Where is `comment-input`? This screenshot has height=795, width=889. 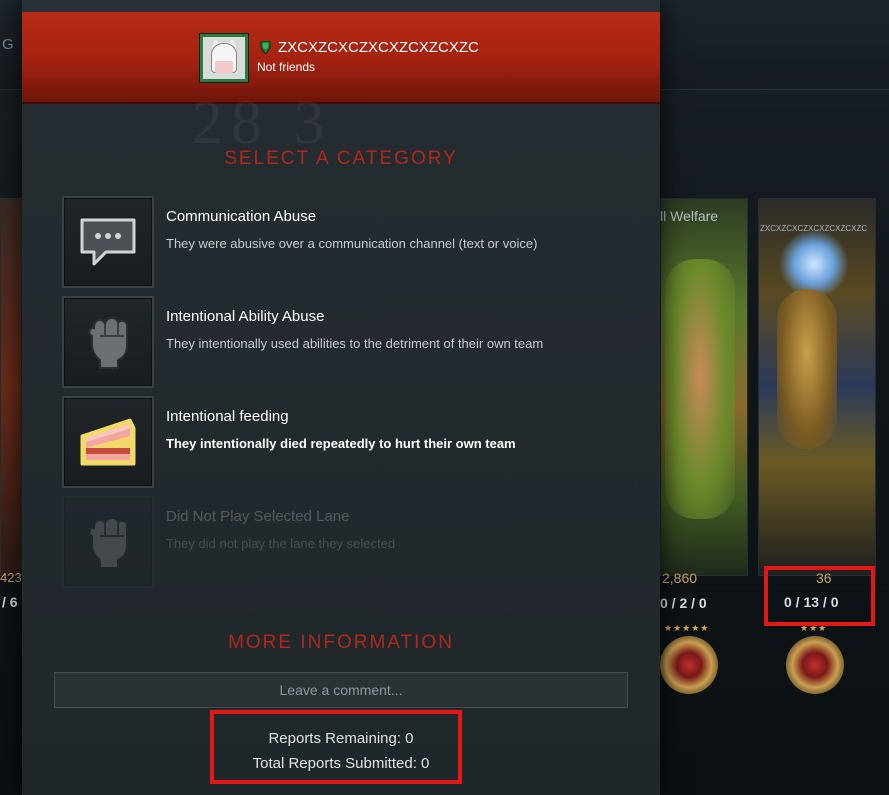
comment-input is located at coordinates (341, 690).